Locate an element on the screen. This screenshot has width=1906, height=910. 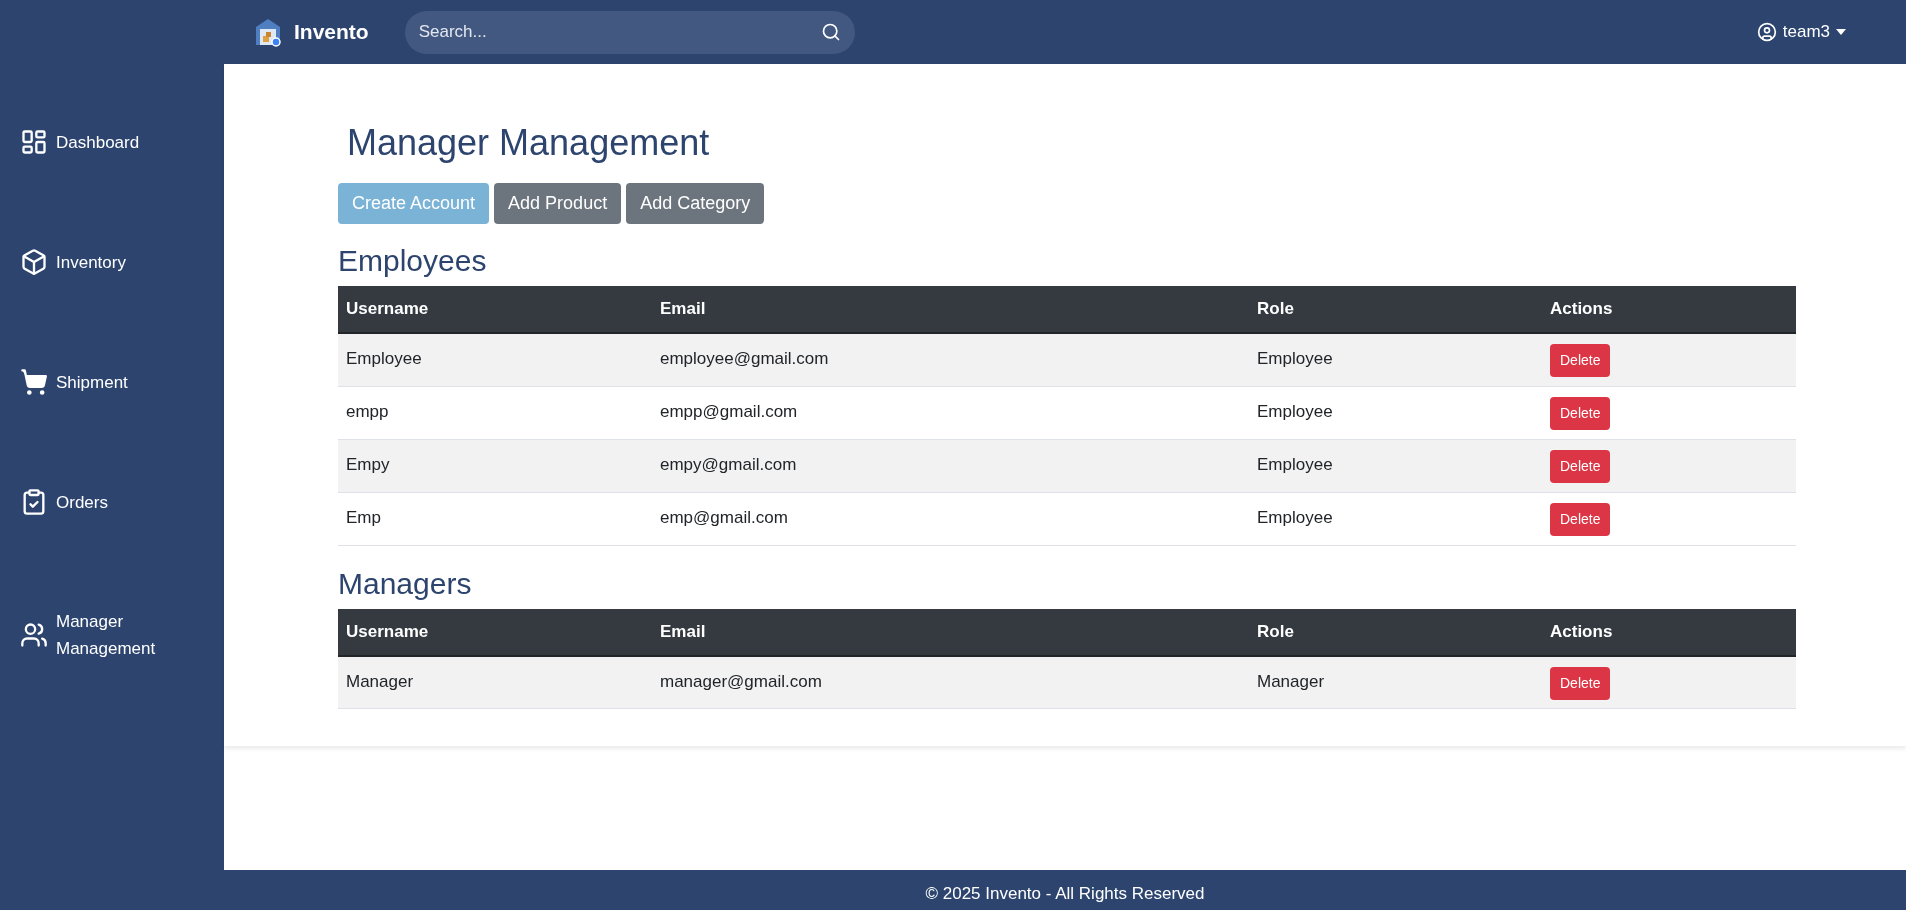
sidebar-item: Shipment is located at coordinates (105, 382).